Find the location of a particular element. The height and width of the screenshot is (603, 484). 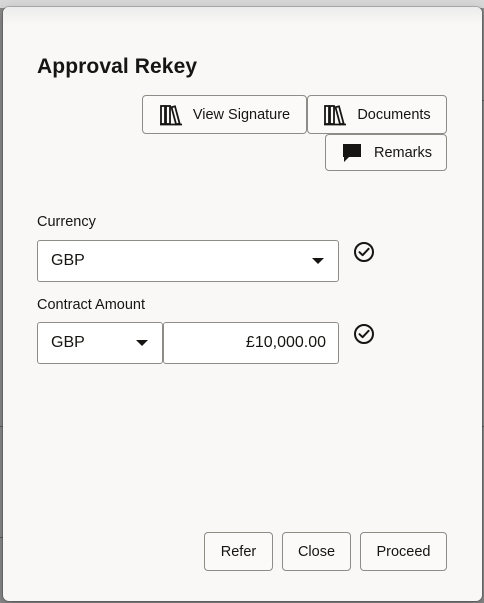

documents-button: Documents is located at coordinates (377, 114).